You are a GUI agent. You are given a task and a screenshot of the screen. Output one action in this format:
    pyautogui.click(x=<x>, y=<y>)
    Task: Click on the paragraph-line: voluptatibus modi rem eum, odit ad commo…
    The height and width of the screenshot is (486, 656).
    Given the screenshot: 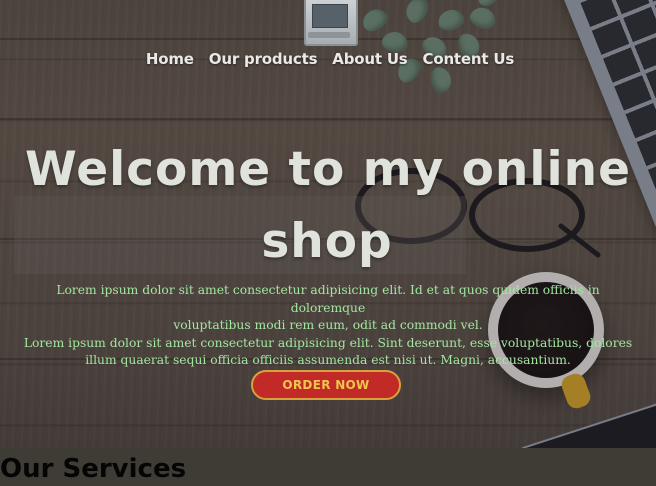 What is the action you would take?
    pyautogui.click(x=328, y=325)
    